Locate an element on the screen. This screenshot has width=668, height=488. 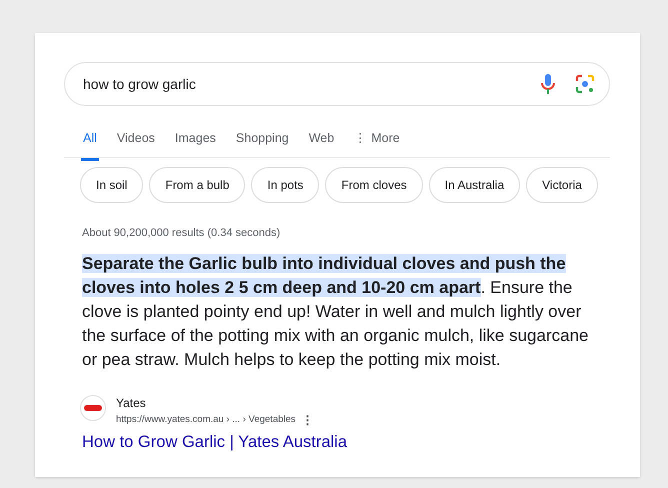
more-options-icon: ⋮ is located at coordinates (308, 420).